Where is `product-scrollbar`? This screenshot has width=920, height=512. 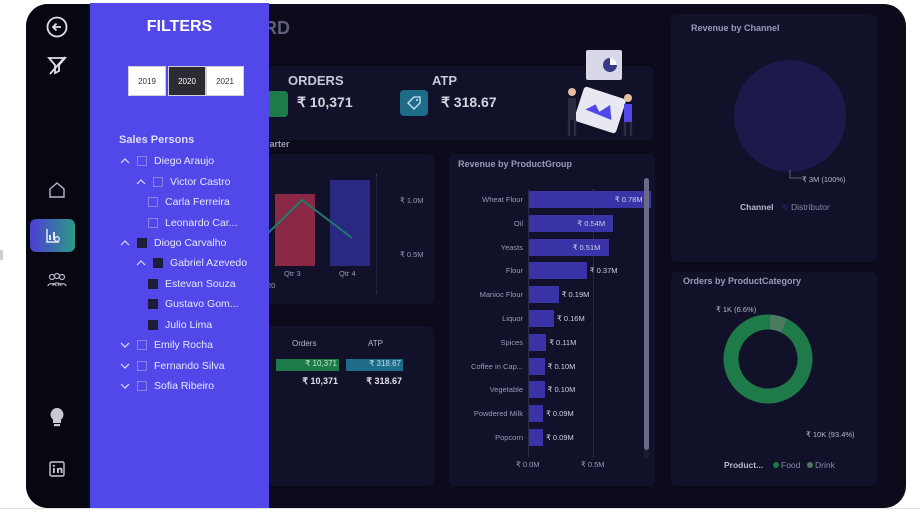
product-scrollbar is located at coordinates (646, 318).